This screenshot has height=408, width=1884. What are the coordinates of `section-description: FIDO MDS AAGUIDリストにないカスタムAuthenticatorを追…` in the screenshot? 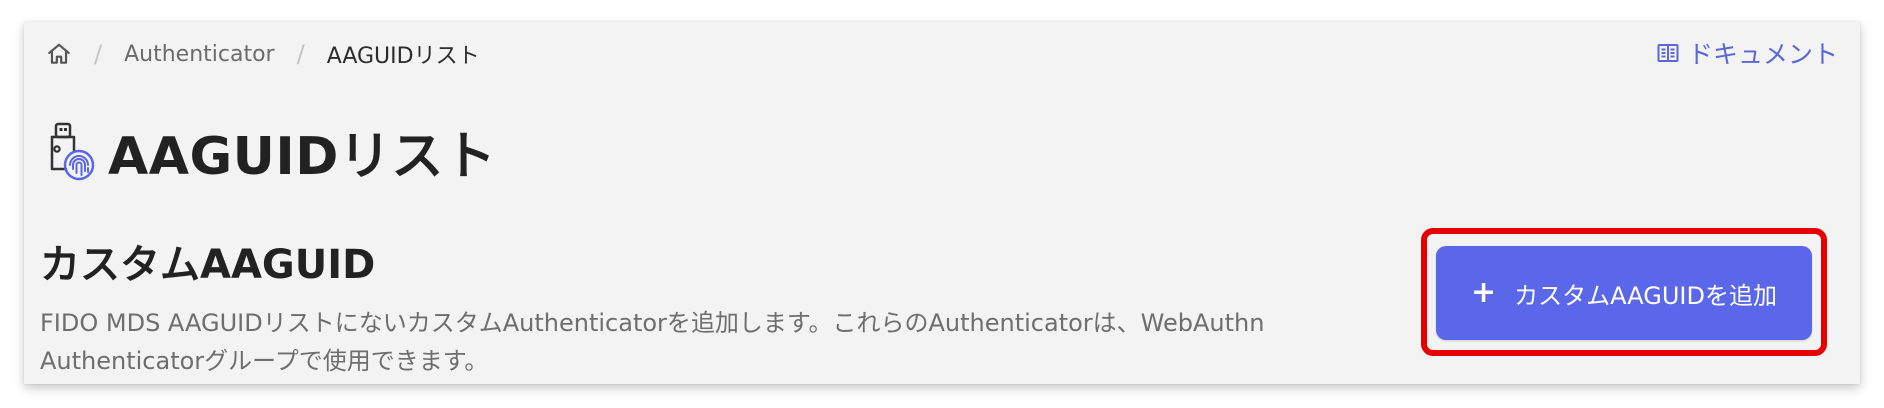 It's located at (720, 342).